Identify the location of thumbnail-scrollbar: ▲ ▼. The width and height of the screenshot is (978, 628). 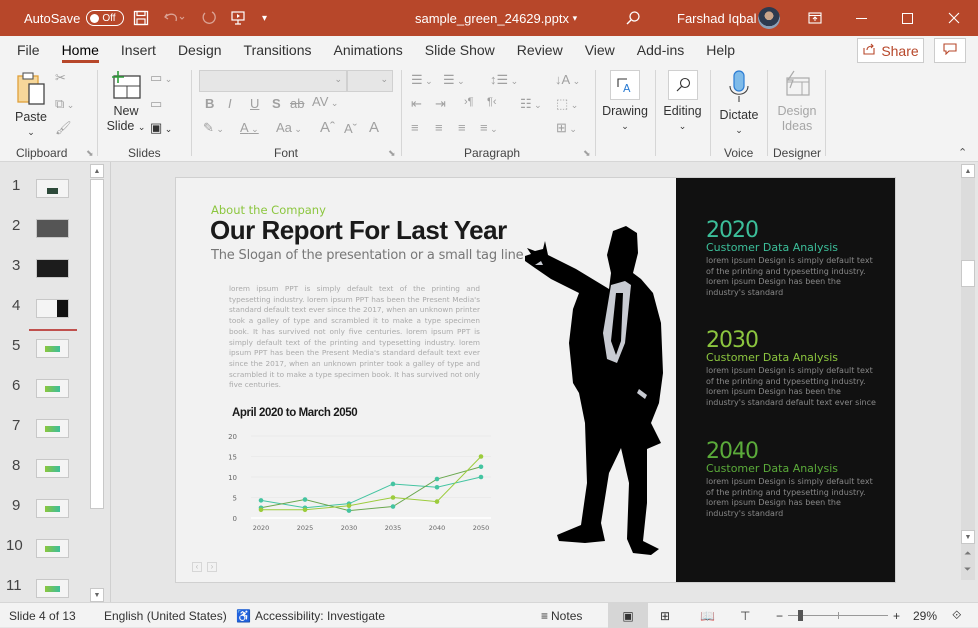
(97, 383).